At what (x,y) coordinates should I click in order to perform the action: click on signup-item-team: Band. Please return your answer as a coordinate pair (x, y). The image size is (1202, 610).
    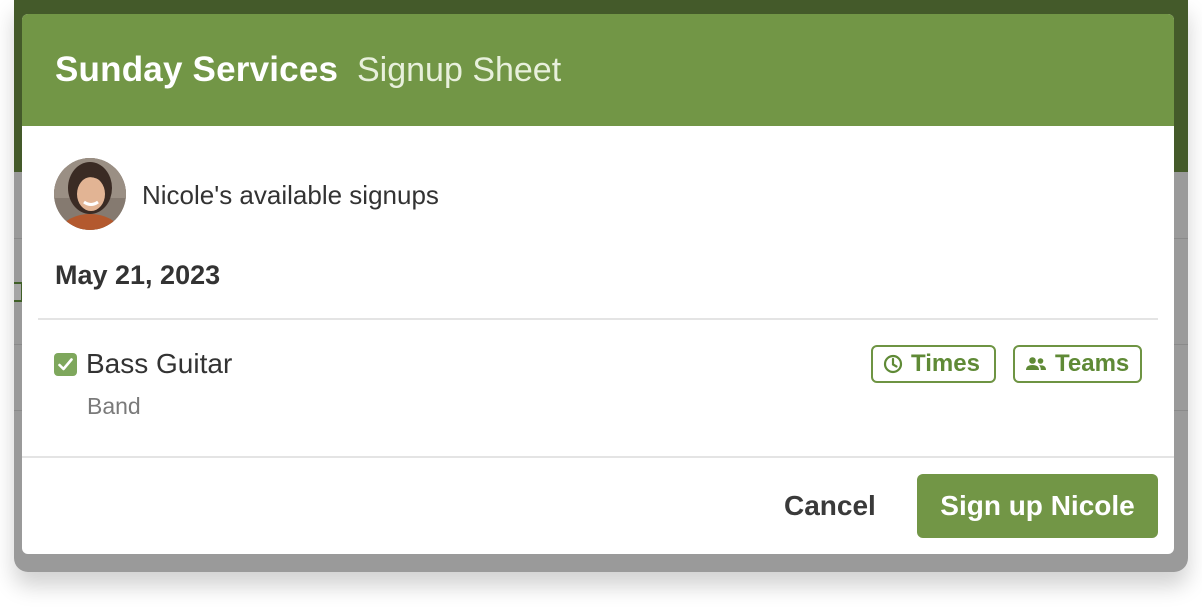
    Looking at the image, I should click on (114, 406).